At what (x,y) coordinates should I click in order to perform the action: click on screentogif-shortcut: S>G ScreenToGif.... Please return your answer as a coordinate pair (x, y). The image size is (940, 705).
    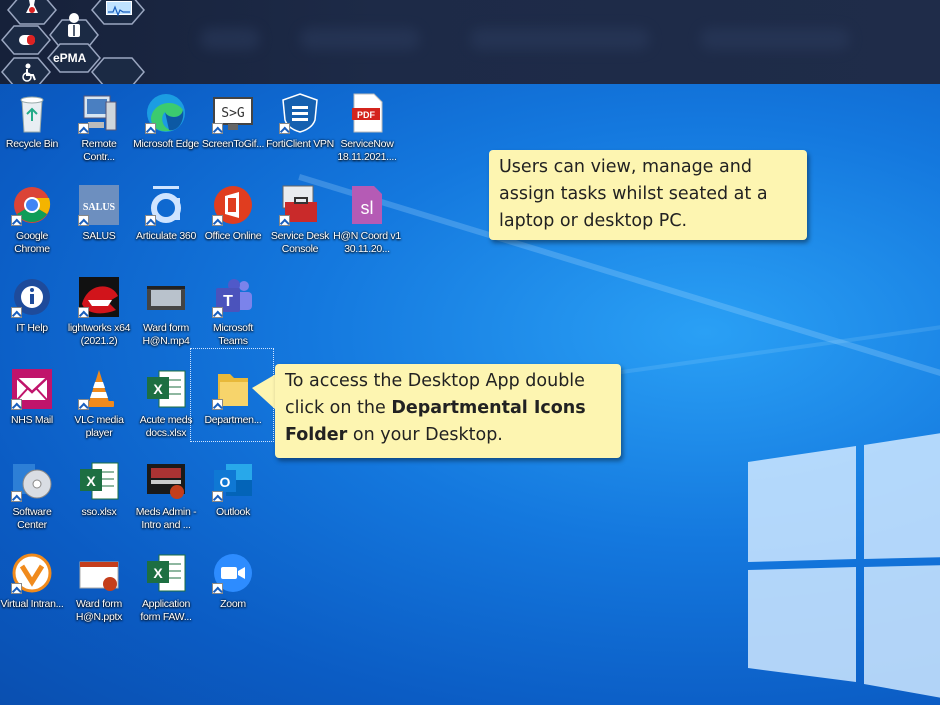
    Looking at the image, I should click on (233, 121).